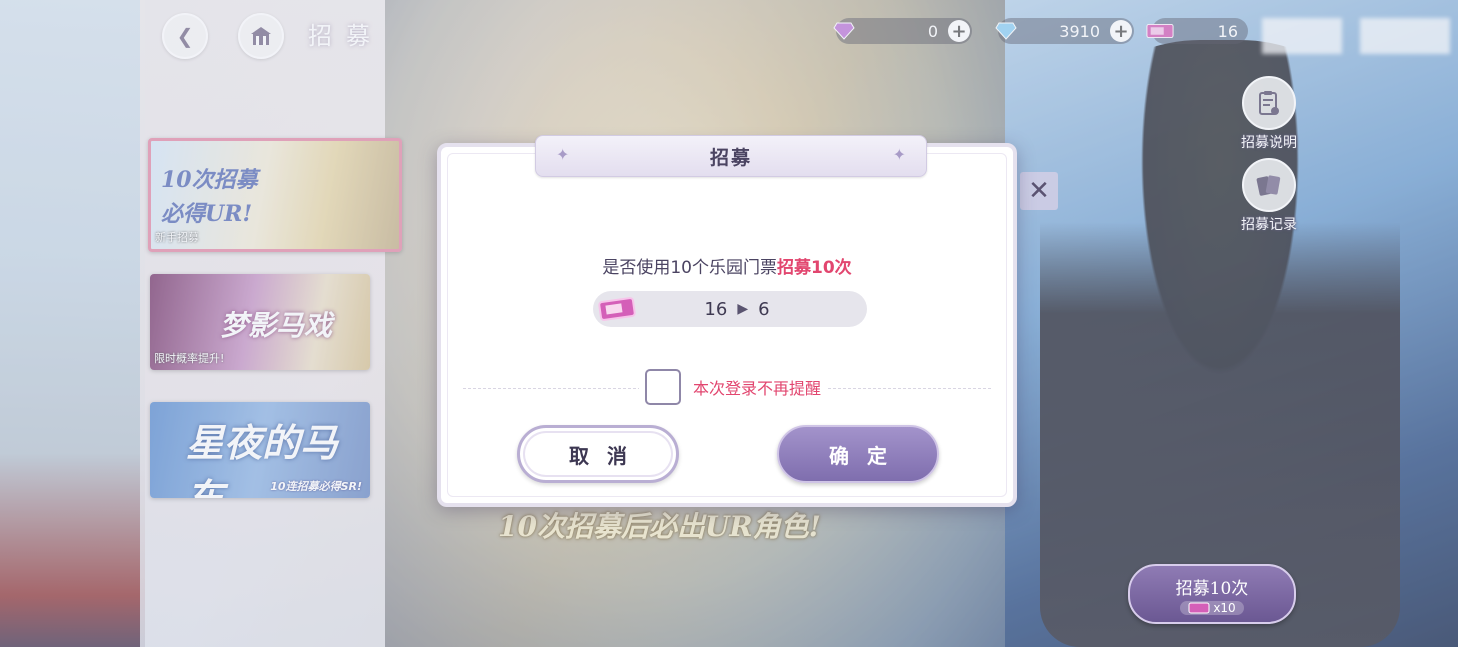  I want to click on arrow-right-icon: ▶, so click(743, 309).